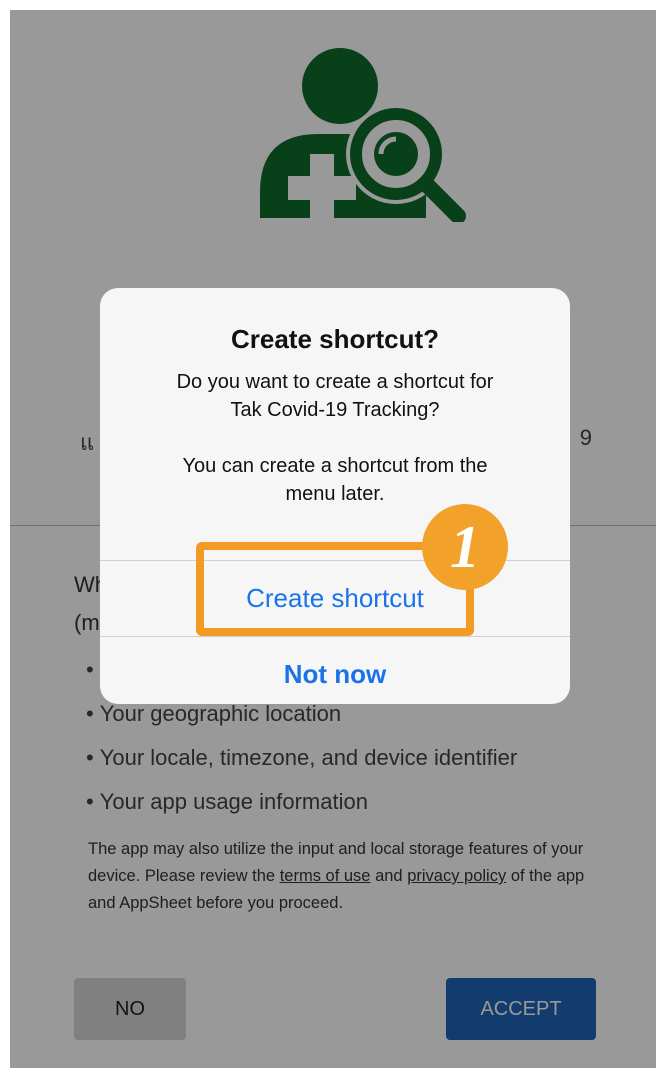  Describe the element at coordinates (335, 674) in the screenshot. I see `not-now-button: Not now` at that location.